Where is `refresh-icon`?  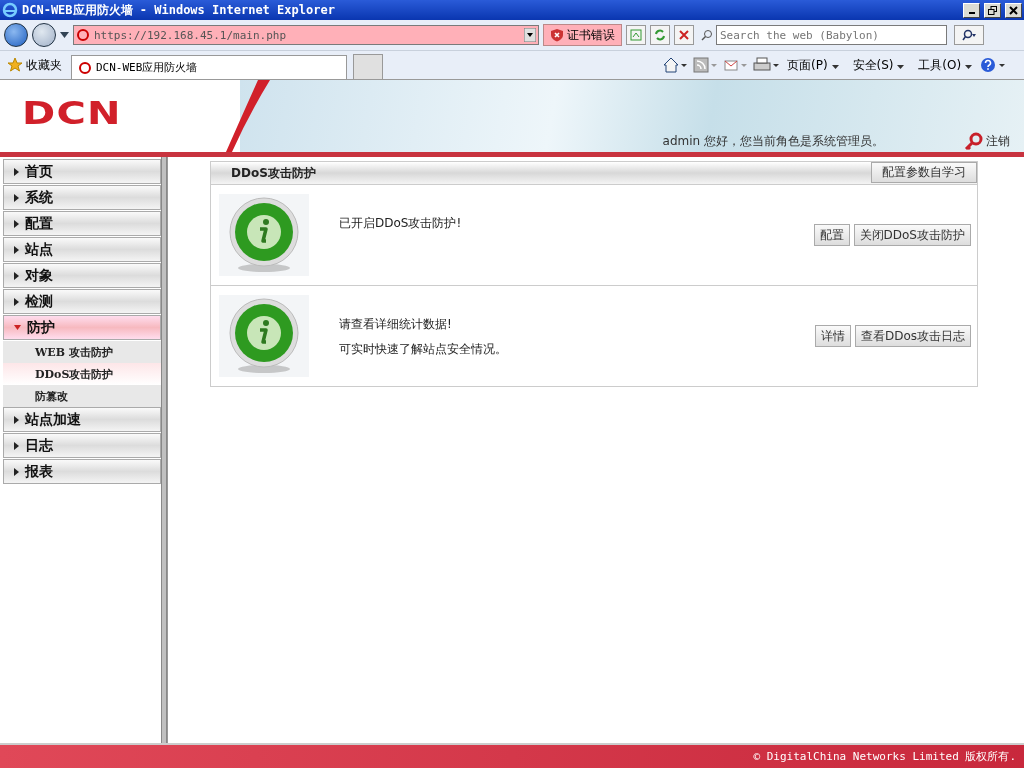
refresh-icon is located at coordinates (660, 35).